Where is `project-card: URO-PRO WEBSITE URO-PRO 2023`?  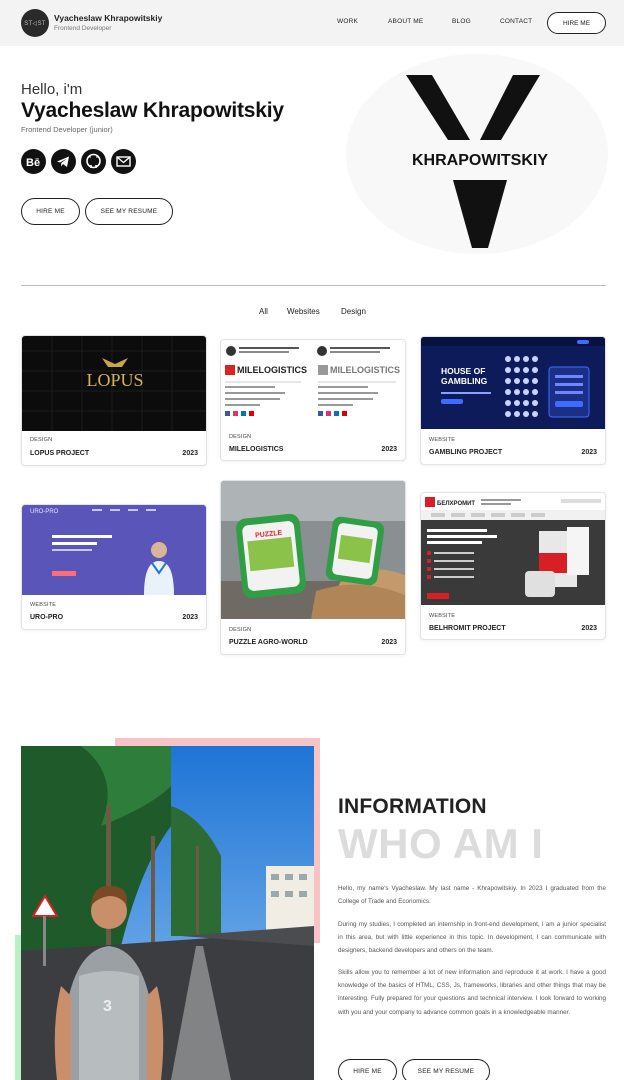
project-card: URO-PRO WEBSITE URO-PRO 2023 is located at coordinates (114, 567).